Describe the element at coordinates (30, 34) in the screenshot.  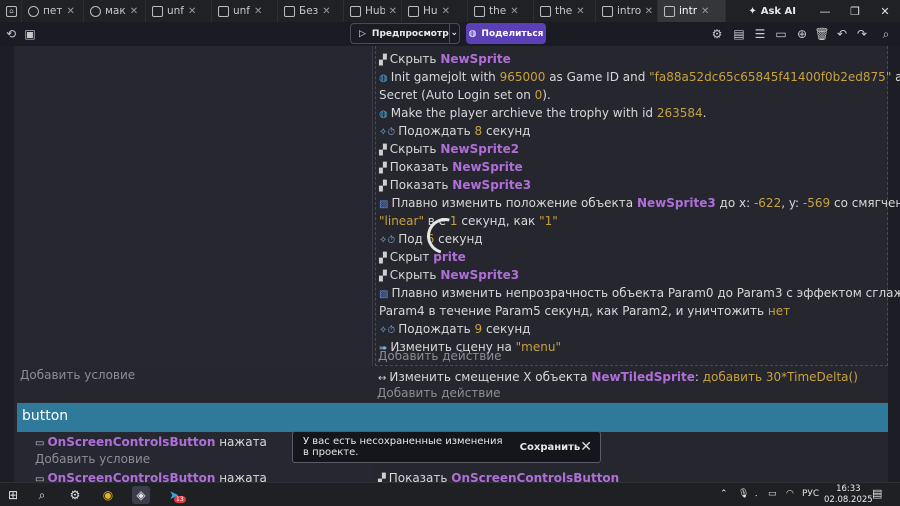
I see `project-icon: ▣` at that location.